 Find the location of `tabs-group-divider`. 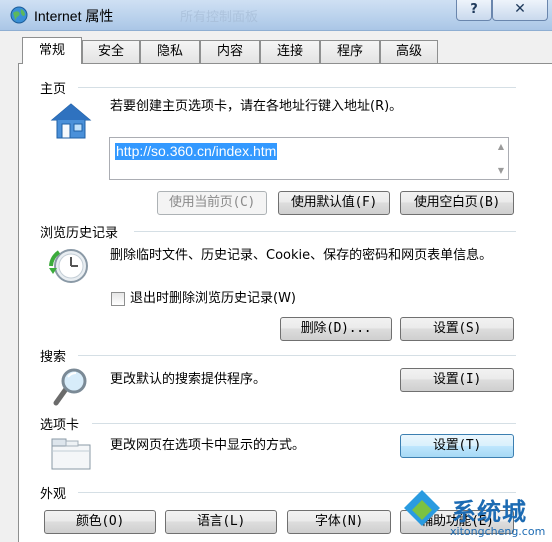

tabs-group-divider is located at coordinates (304, 423).